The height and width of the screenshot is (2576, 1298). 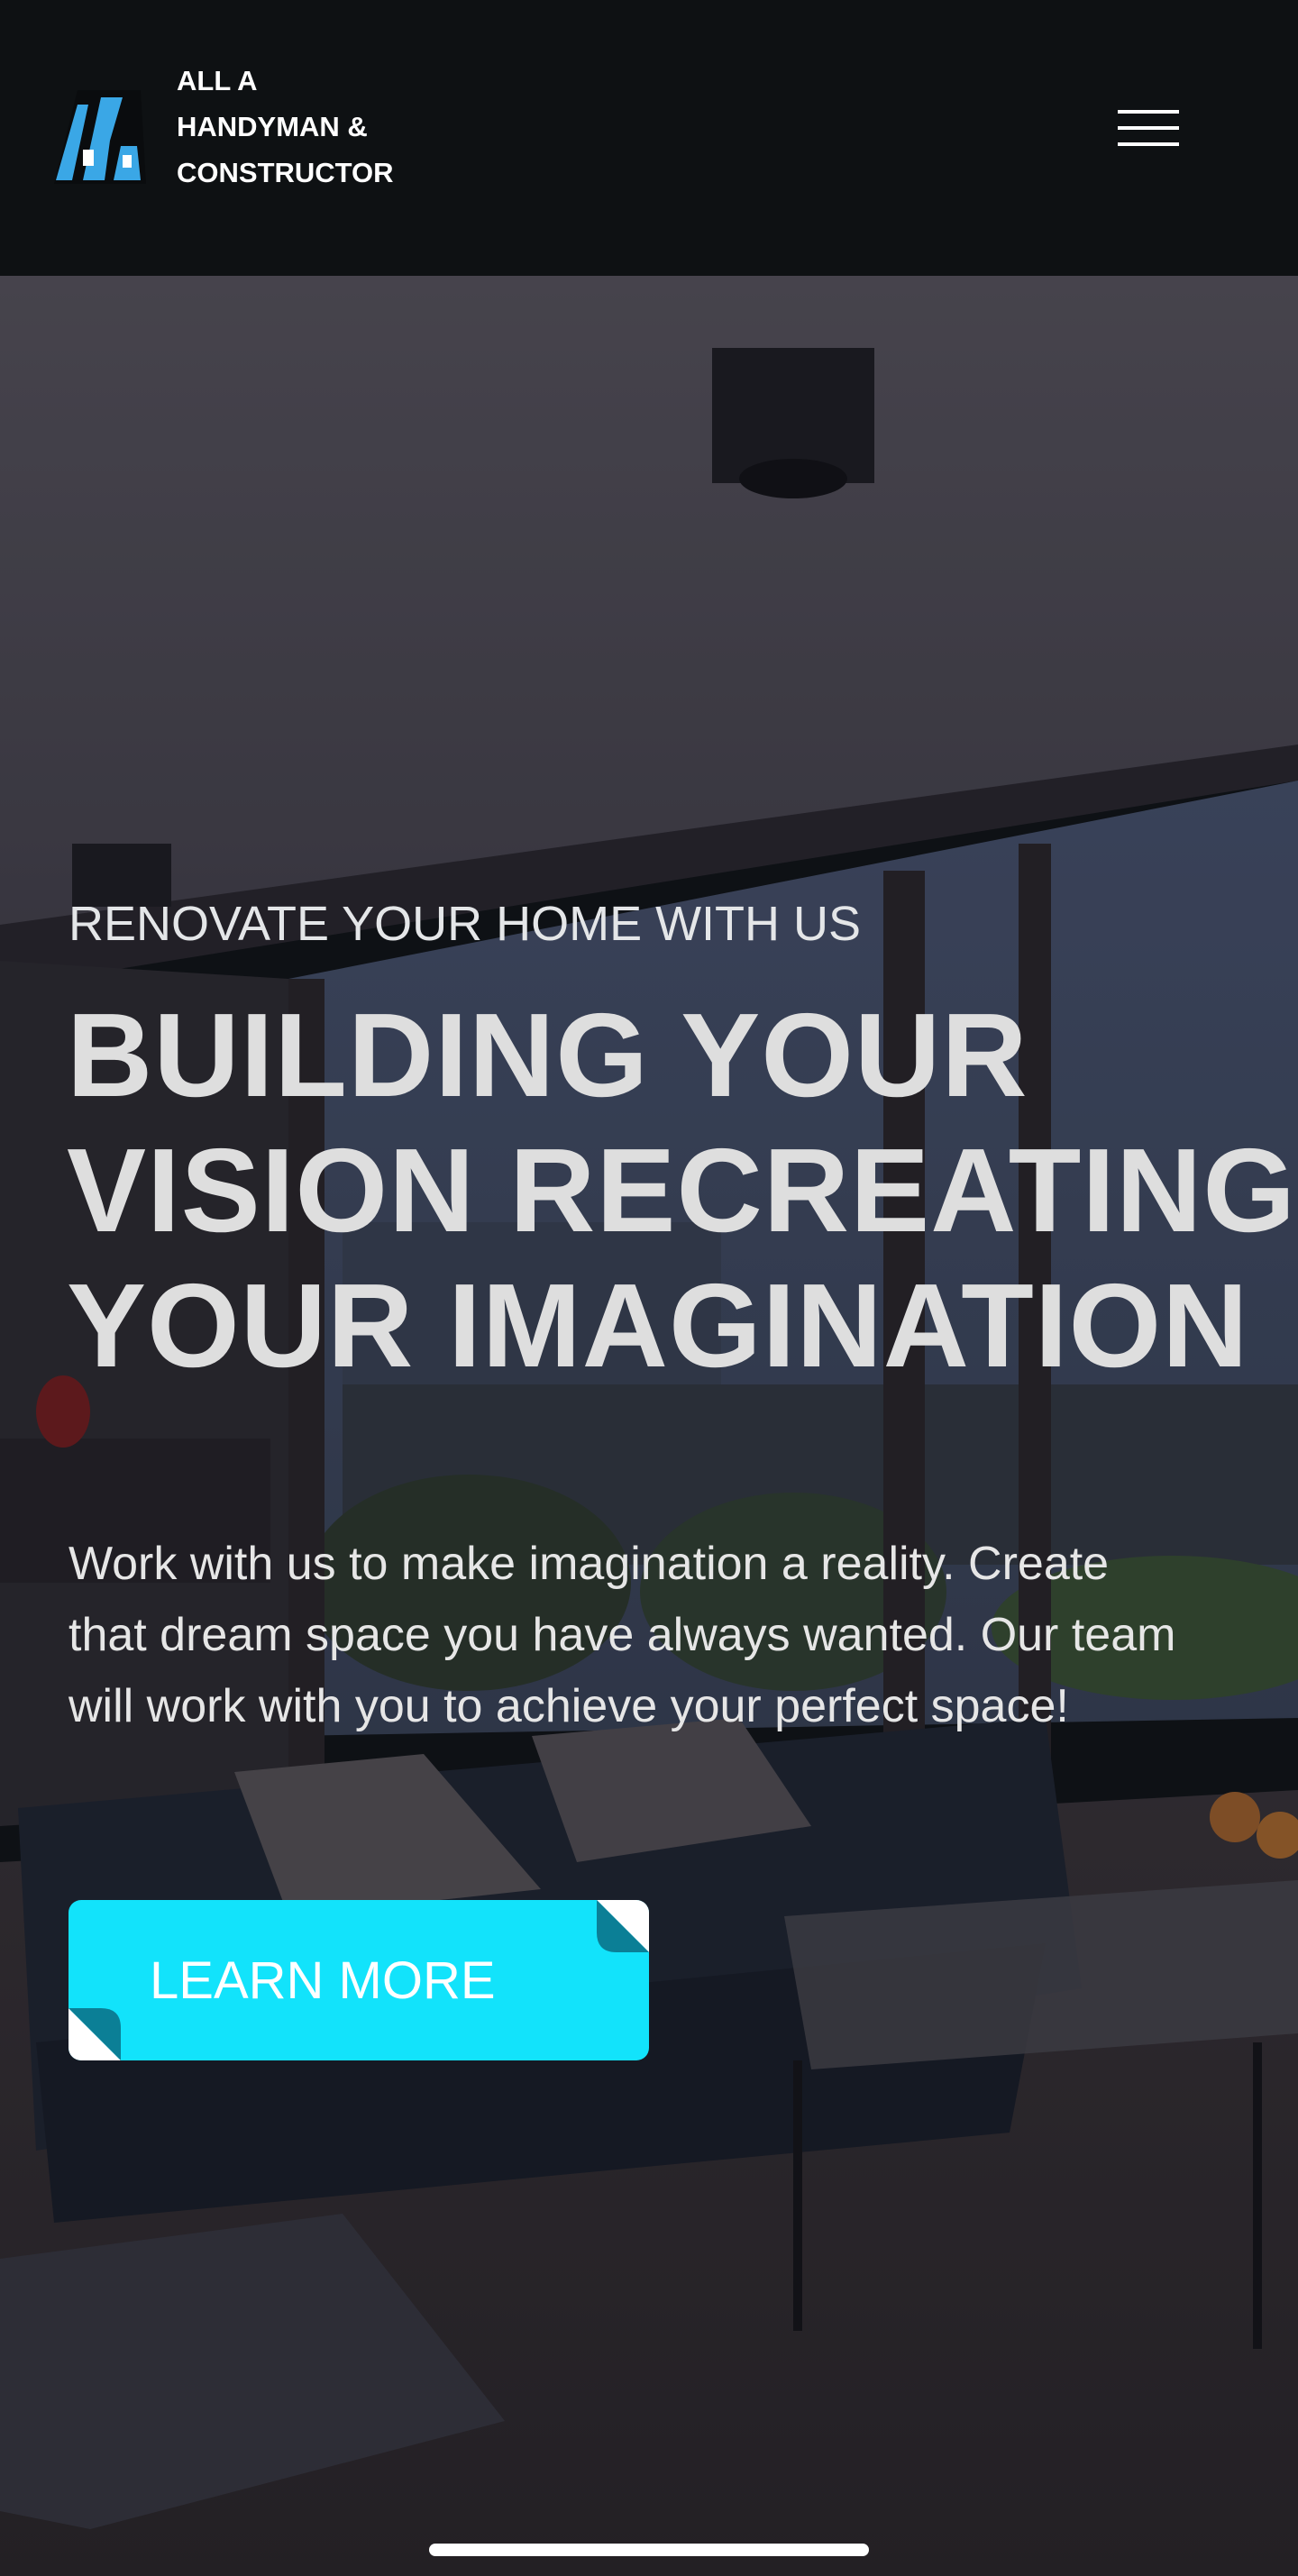 What do you see at coordinates (649, 2550) in the screenshot?
I see `home-indicator` at bounding box center [649, 2550].